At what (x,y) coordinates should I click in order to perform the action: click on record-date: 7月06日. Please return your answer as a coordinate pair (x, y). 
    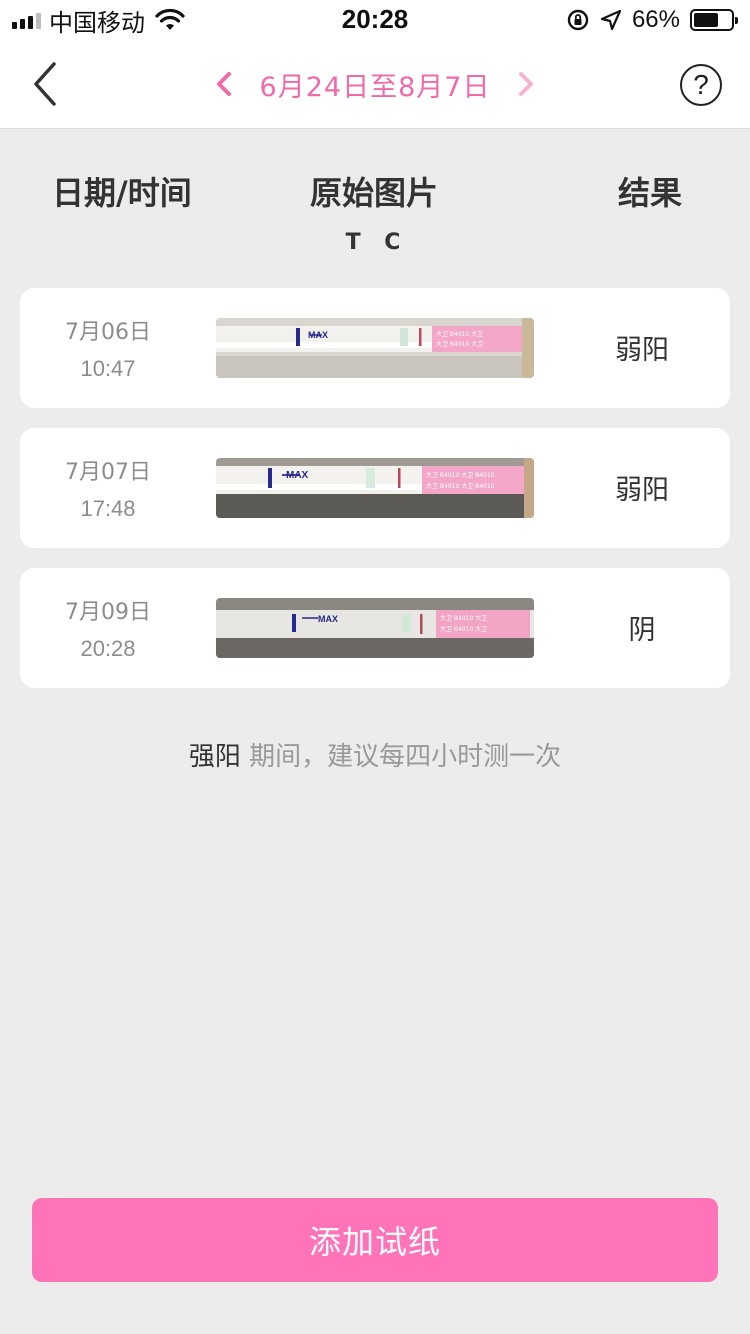
    Looking at the image, I should click on (108, 332).